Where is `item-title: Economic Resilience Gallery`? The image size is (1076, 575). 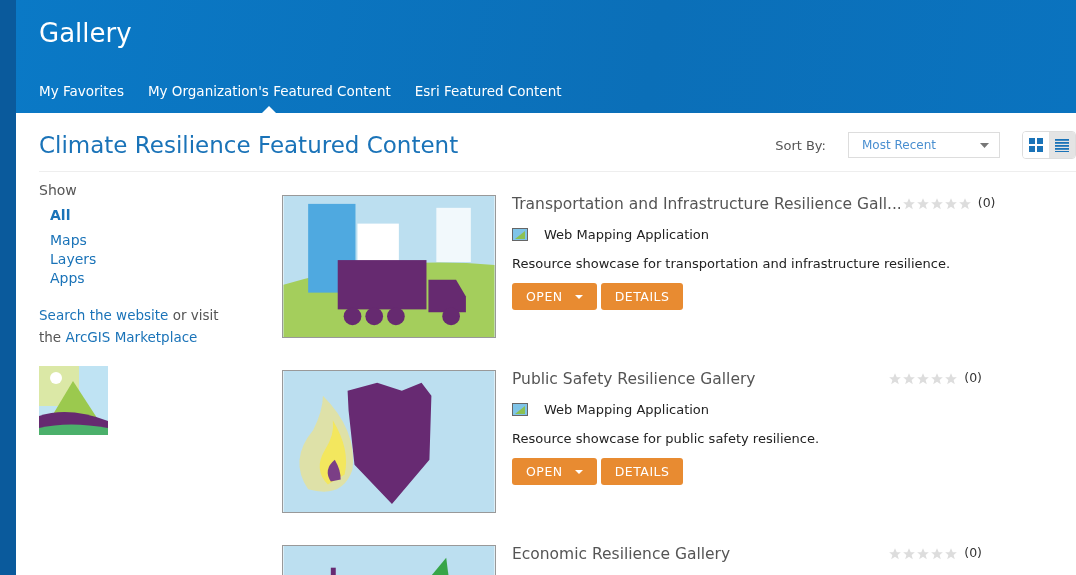 item-title: Economic Resilience Gallery is located at coordinates (700, 554).